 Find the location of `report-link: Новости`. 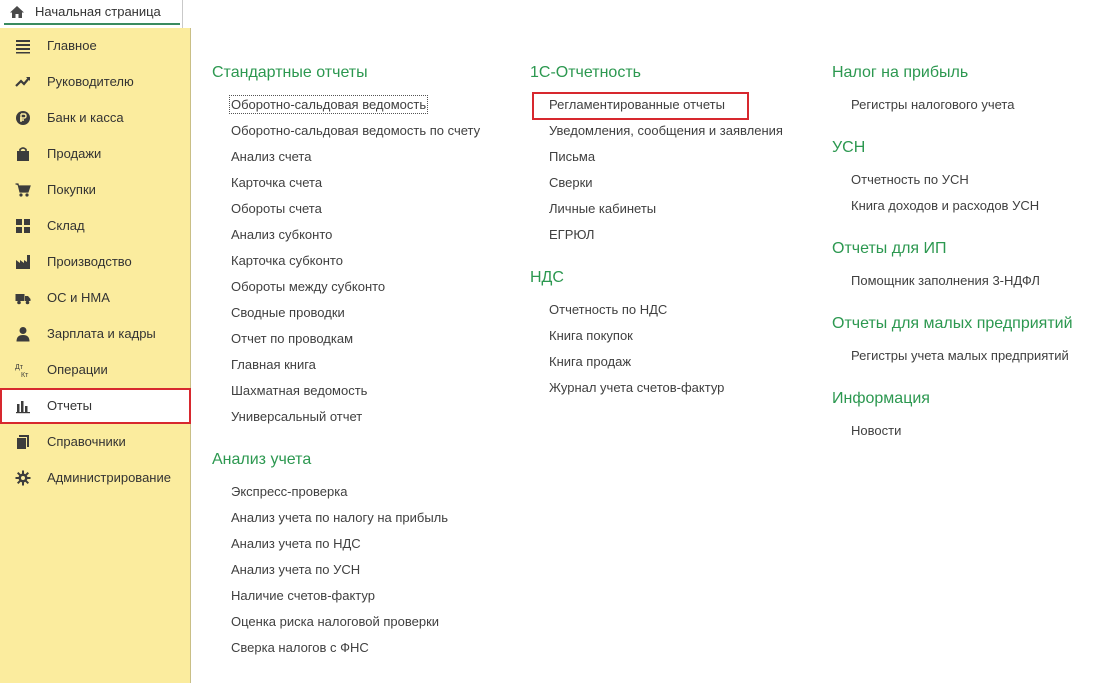

report-link: Новости is located at coordinates (876, 430).